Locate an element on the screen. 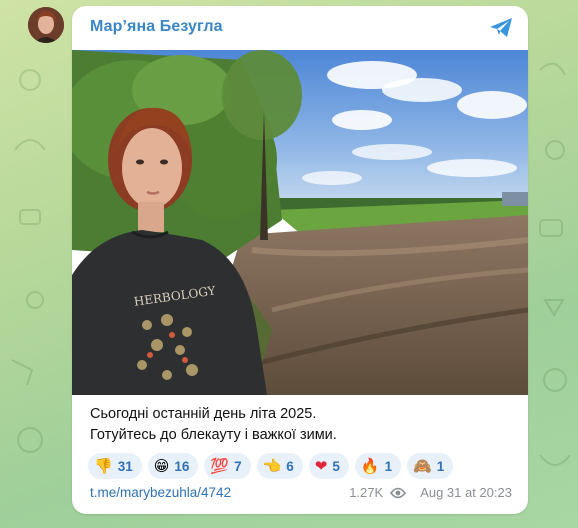  post-timestamp: Aug 31 at 20:23 is located at coordinates (466, 492).